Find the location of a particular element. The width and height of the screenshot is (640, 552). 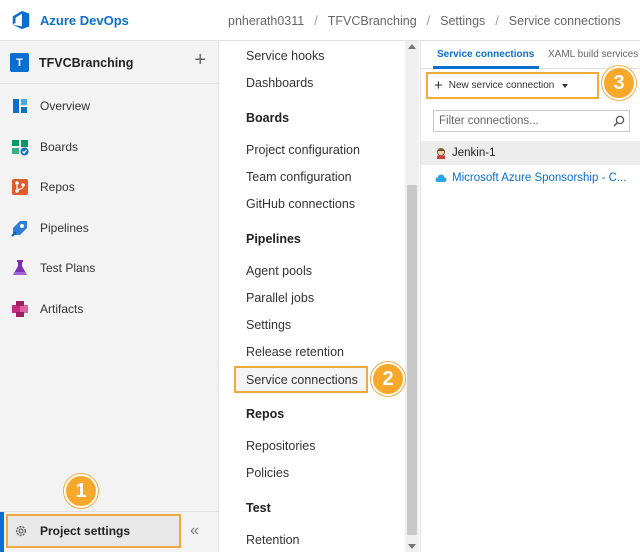

settings-item-dashboards: Dashboards is located at coordinates (279, 83).